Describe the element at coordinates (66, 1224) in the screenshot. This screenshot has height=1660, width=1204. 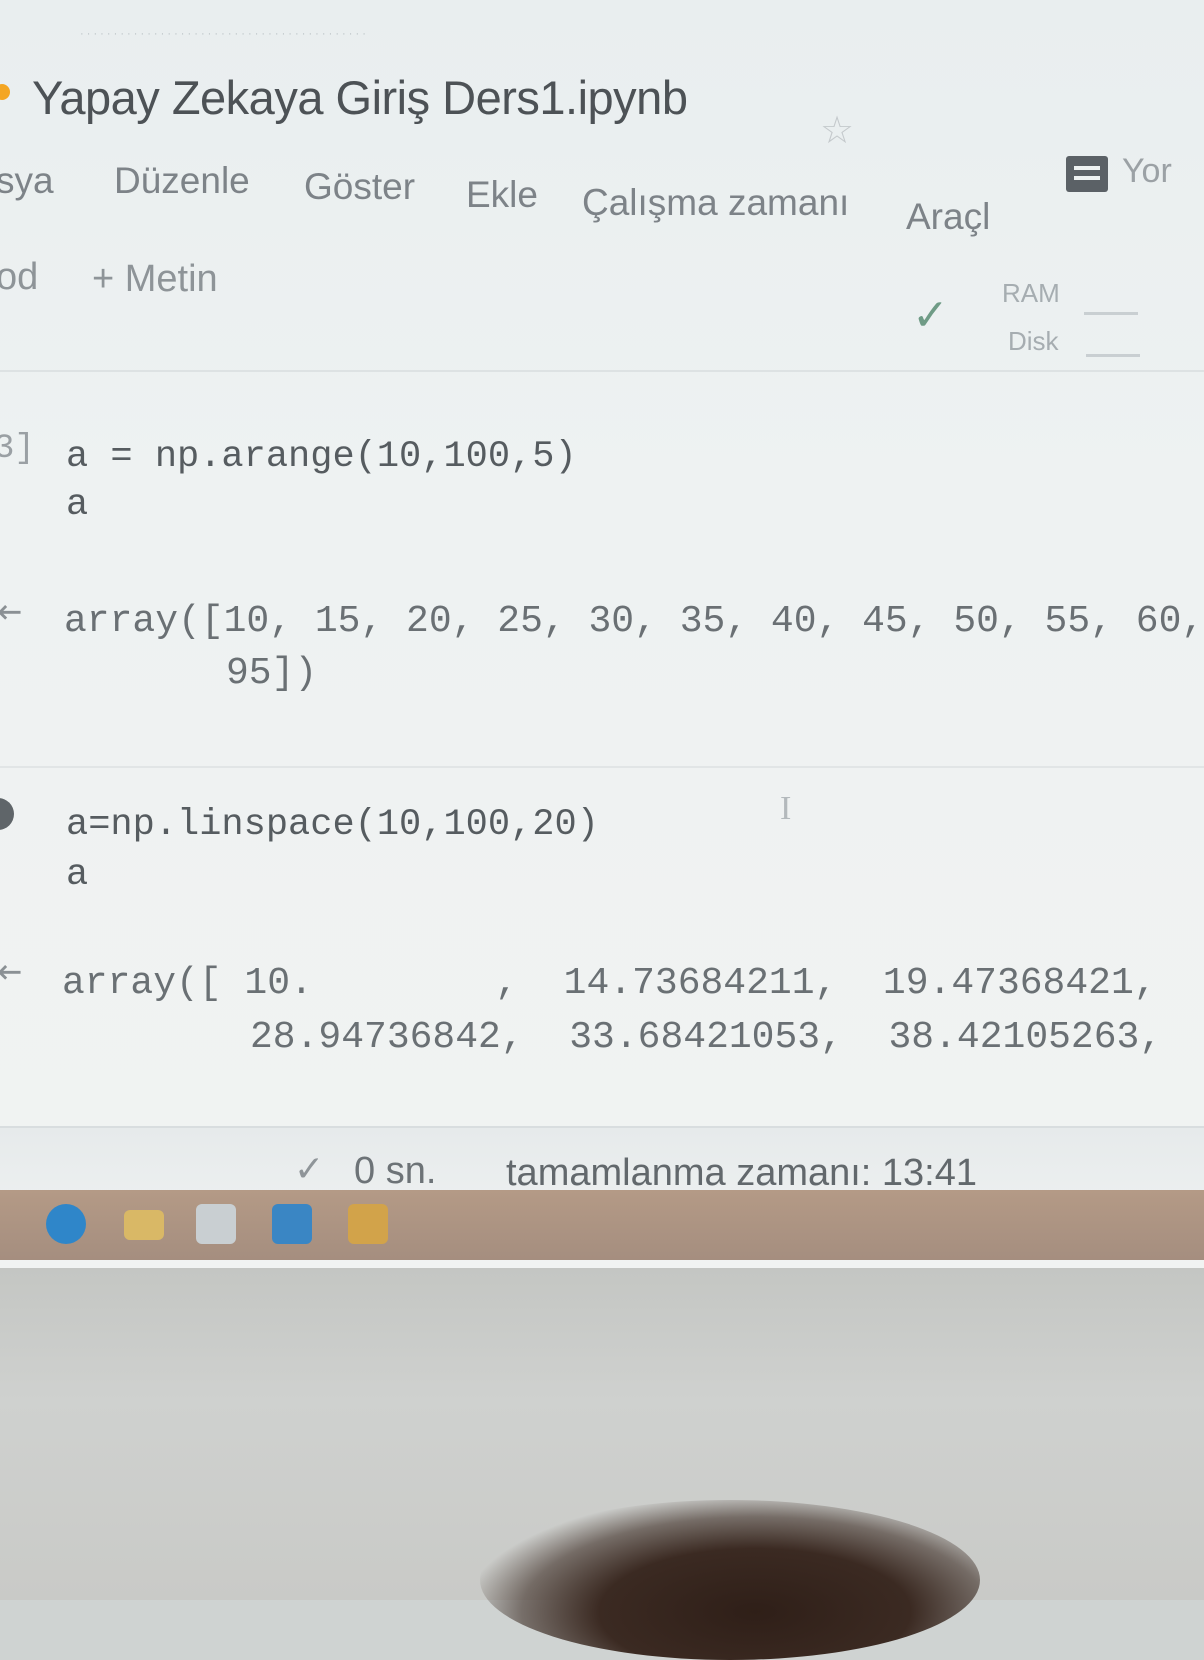
I see `edge-icon` at that location.